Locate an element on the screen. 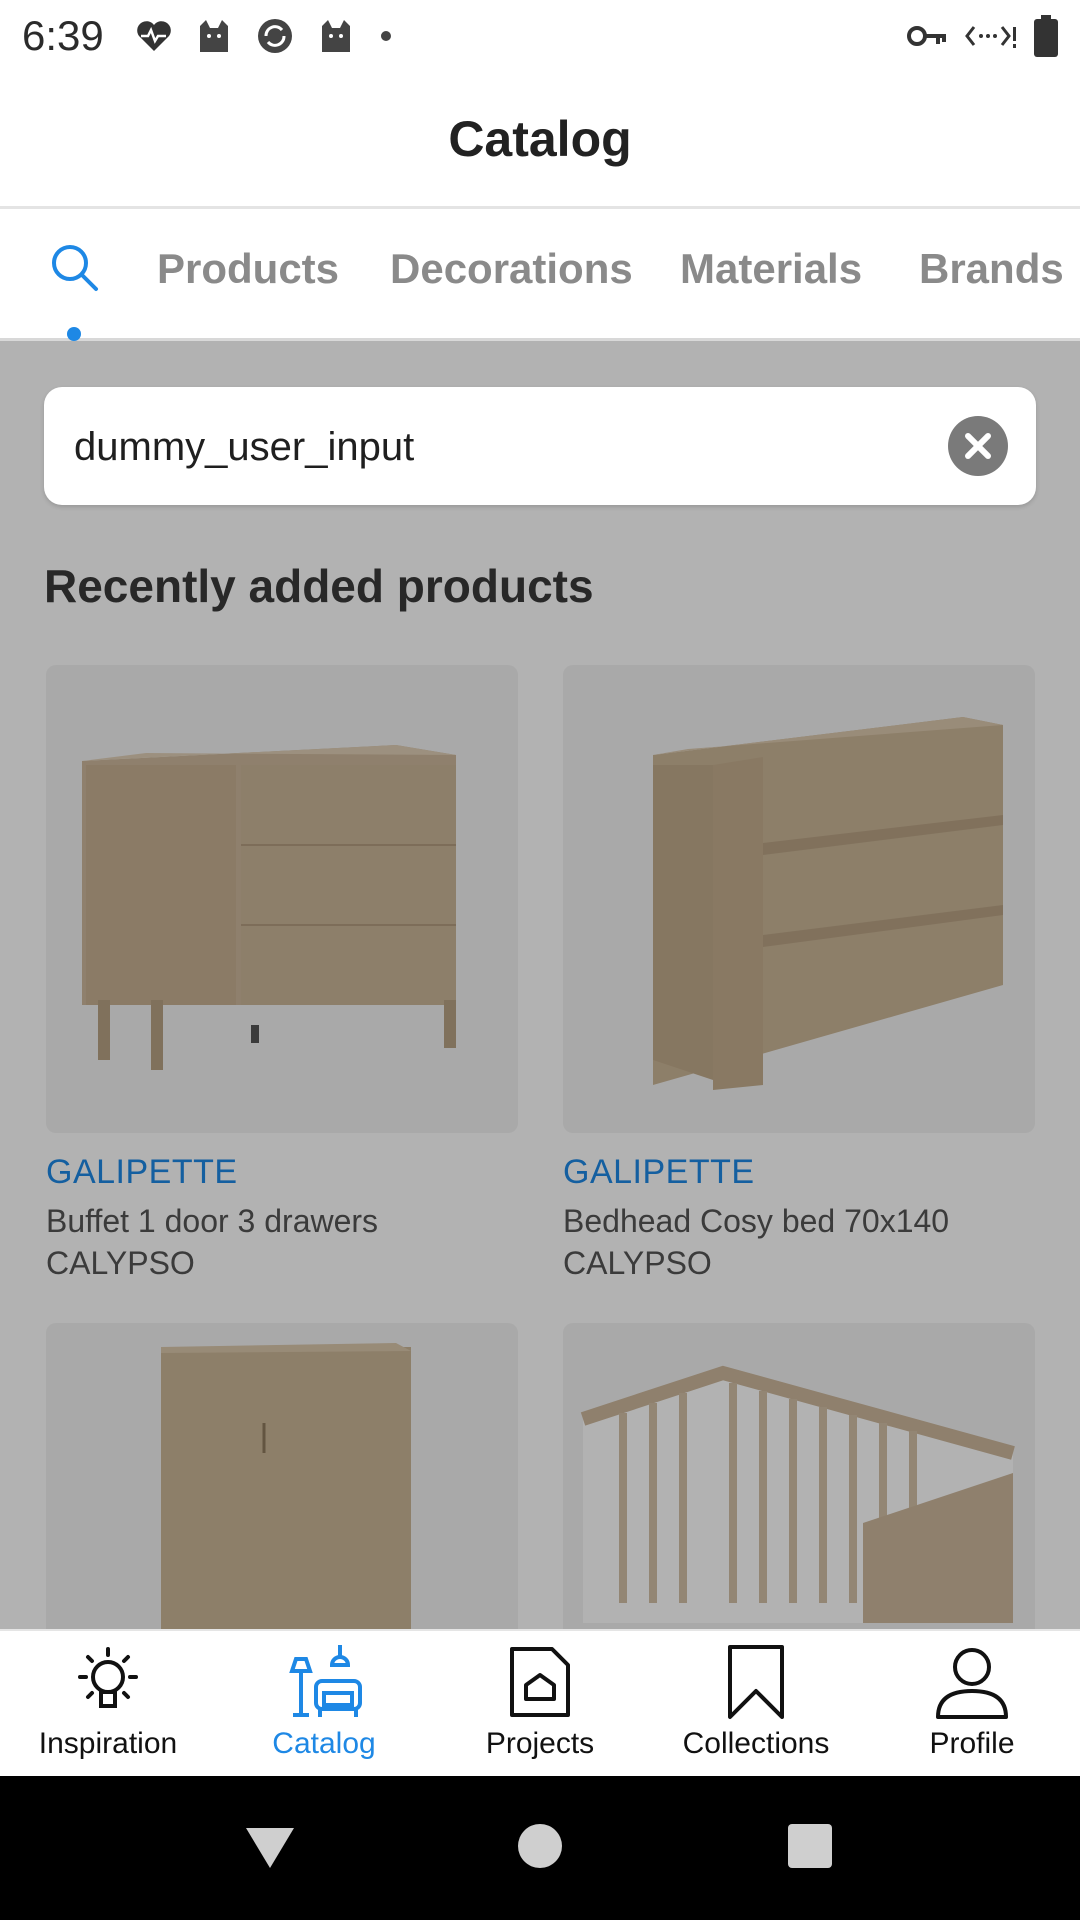  tab-brands: Brands is located at coordinates (991, 269).